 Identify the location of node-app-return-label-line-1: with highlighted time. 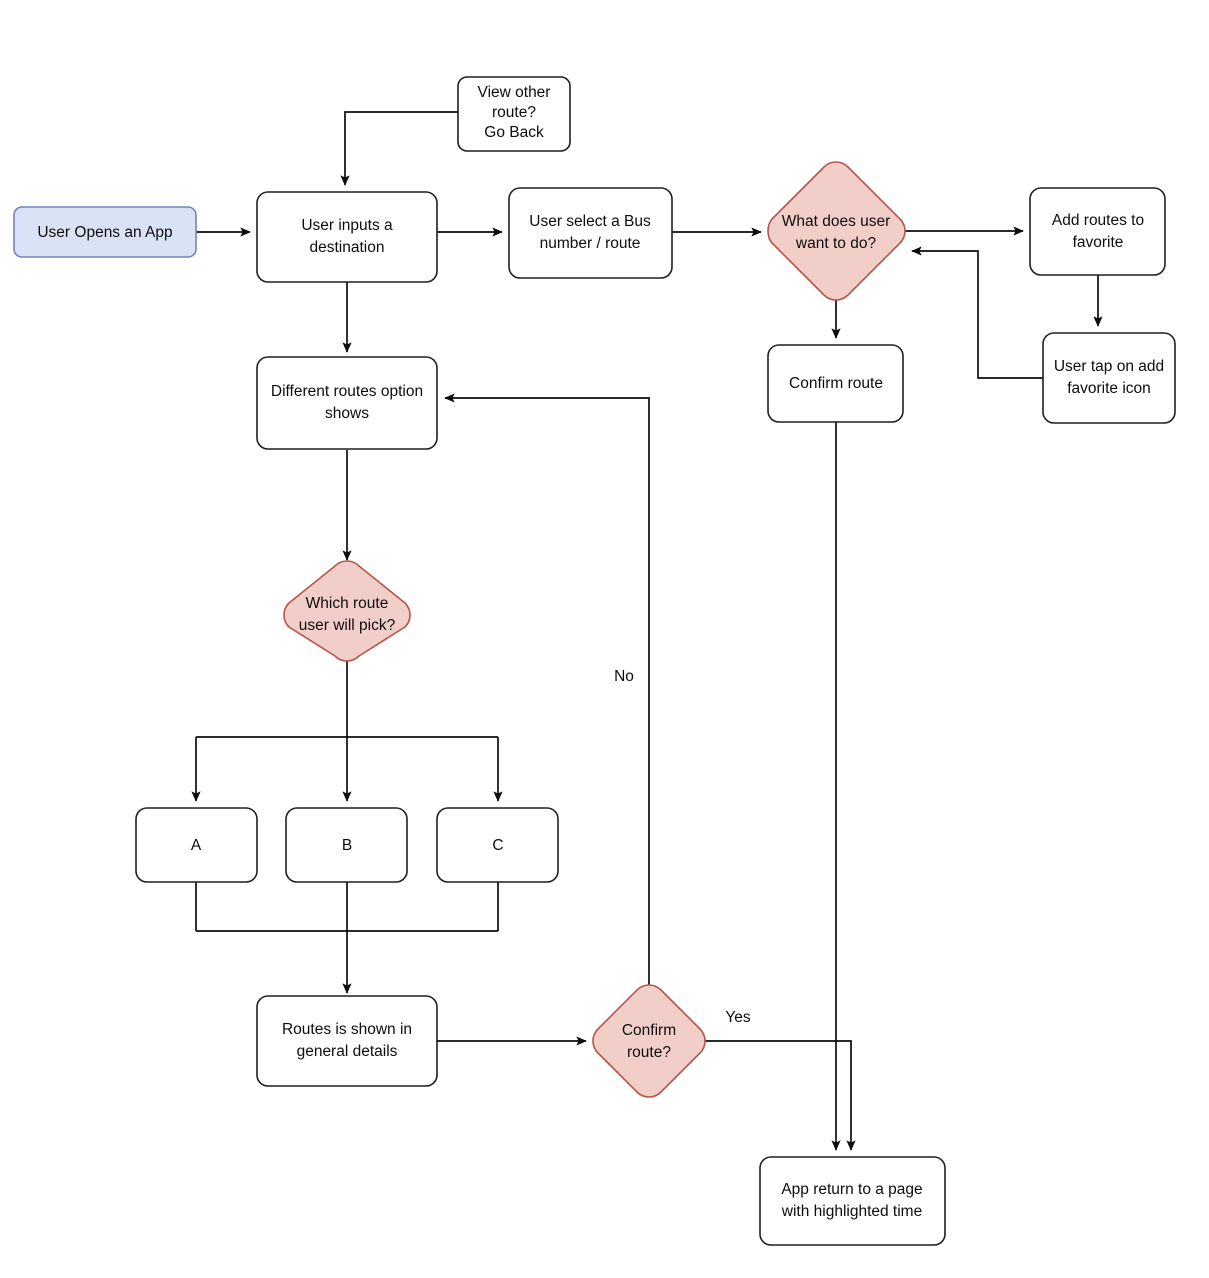
(851, 1211).